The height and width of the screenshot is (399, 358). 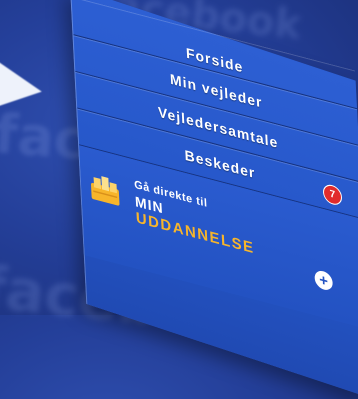 I want to click on books-icon, so click(x=105, y=191).